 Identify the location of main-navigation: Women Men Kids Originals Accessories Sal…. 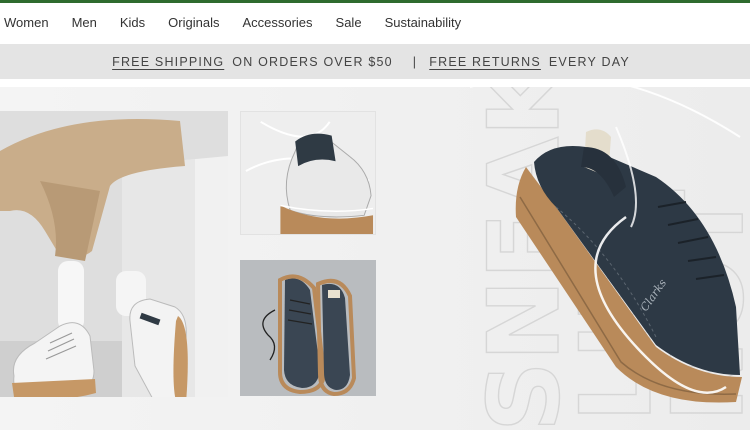
(375, 22).